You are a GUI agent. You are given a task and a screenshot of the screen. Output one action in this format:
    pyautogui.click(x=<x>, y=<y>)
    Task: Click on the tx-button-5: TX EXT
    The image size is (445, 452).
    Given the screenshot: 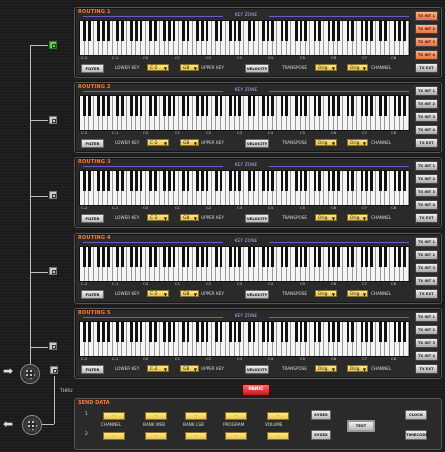 What is the action you would take?
    pyautogui.click(x=426, y=218)
    